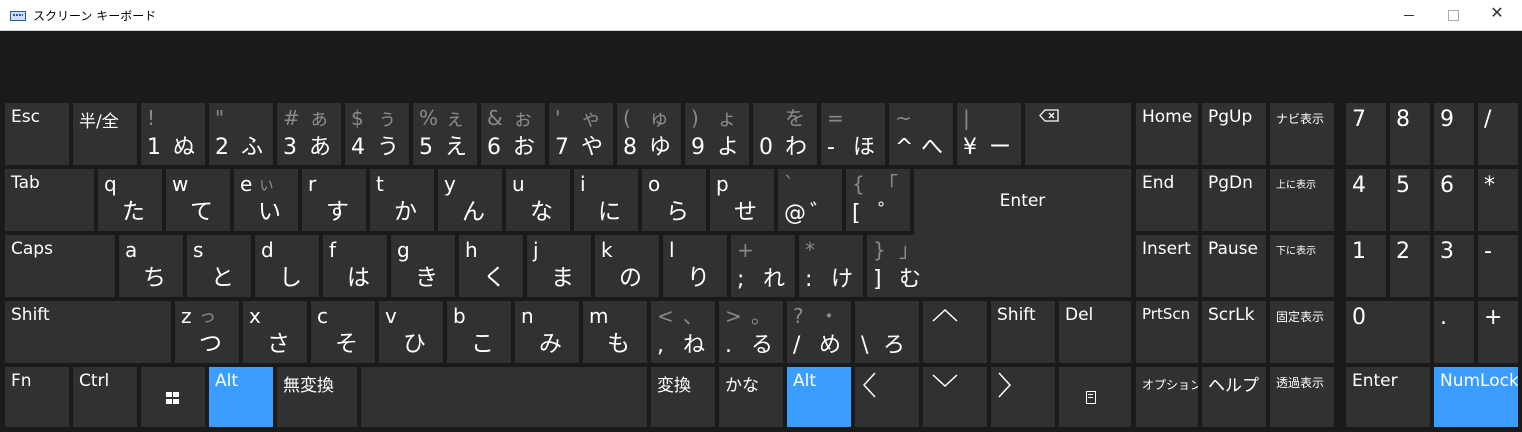 The image size is (1522, 432). Describe the element at coordinates (1167, 332) in the screenshot. I see `prtscn-key: PrtScn` at that location.